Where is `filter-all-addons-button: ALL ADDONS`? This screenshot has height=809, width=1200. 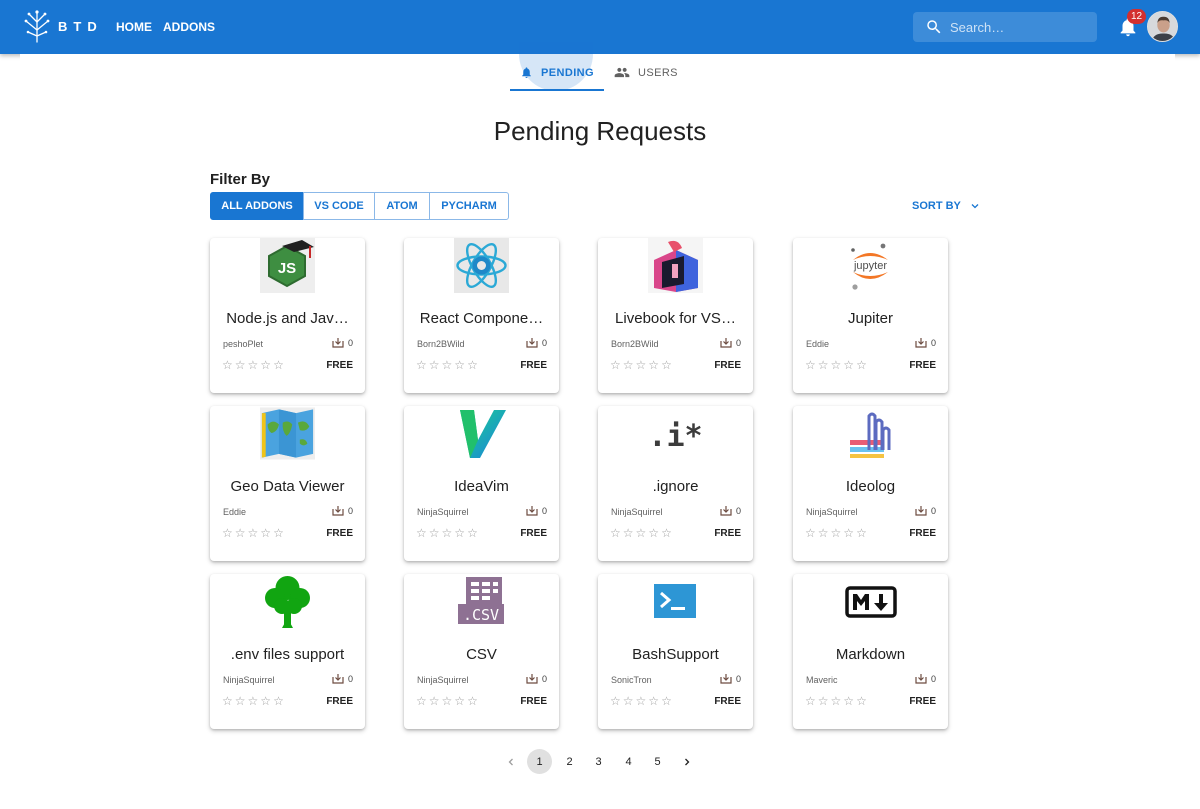 filter-all-addons-button: ALL ADDONS is located at coordinates (257, 206).